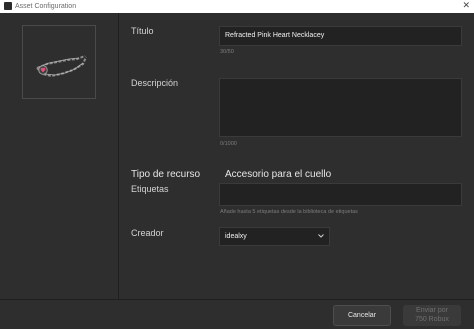 The image size is (474, 329). I want to click on chevron-down-icon, so click(321, 236).